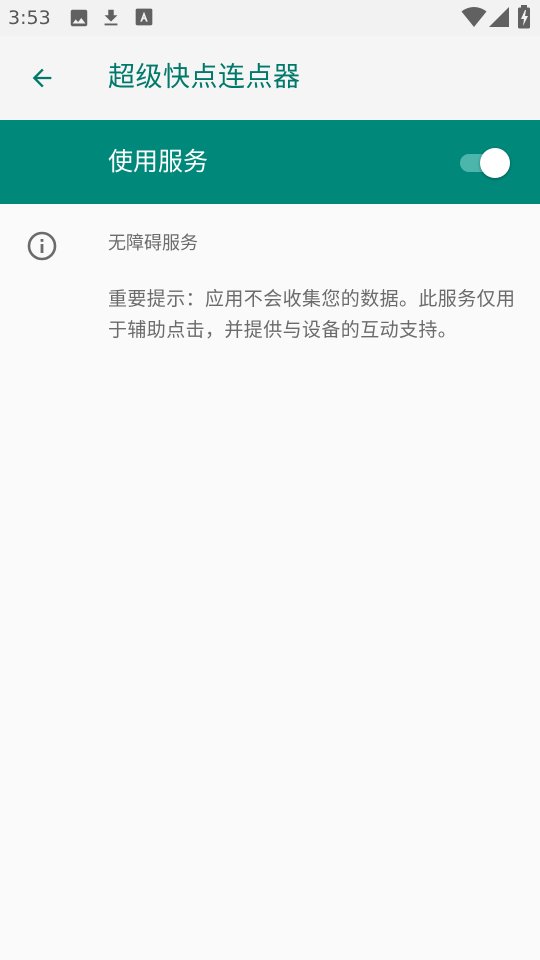  Describe the element at coordinates (144, 19) in the screenshot. I see `font-icon` at that location.